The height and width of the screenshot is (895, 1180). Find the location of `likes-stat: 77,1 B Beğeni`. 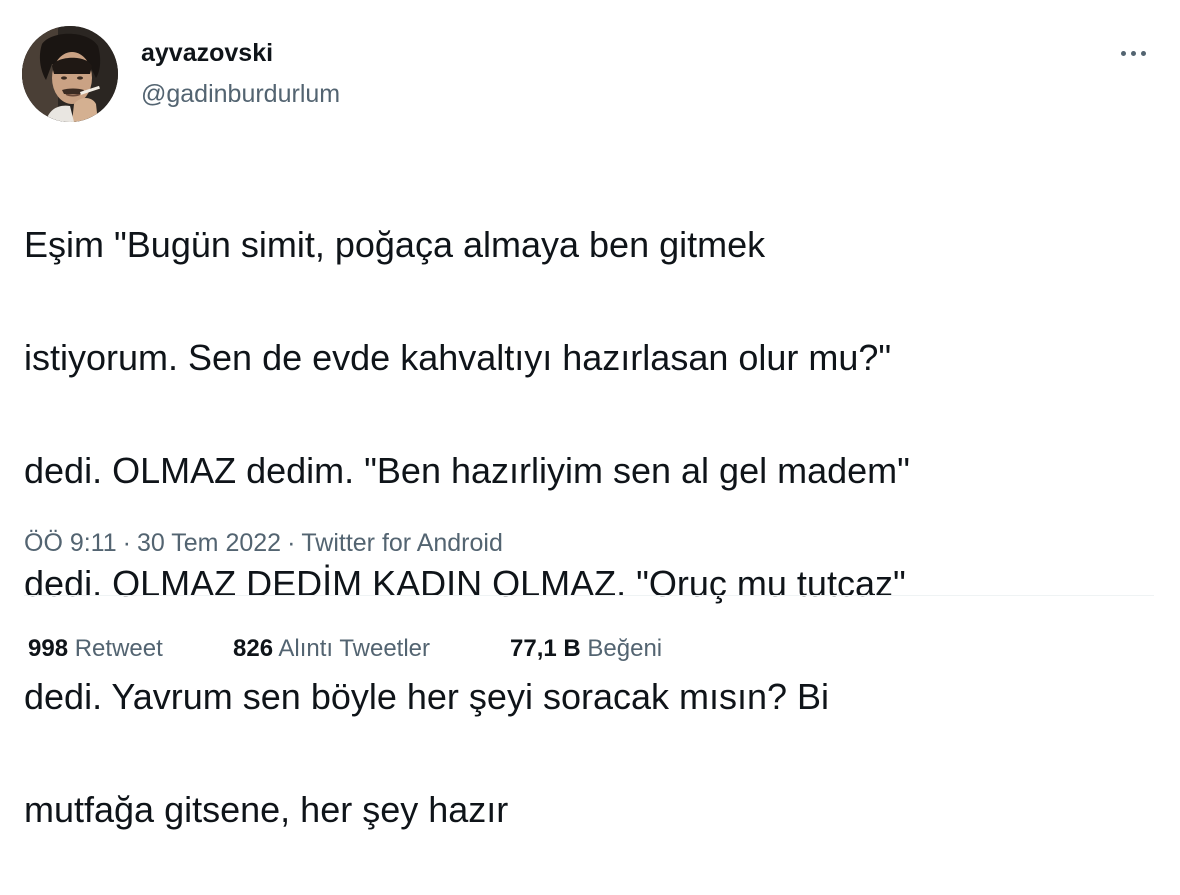

likes-stat: 77,1 B Beğeni is located at coordinates (586, 649).